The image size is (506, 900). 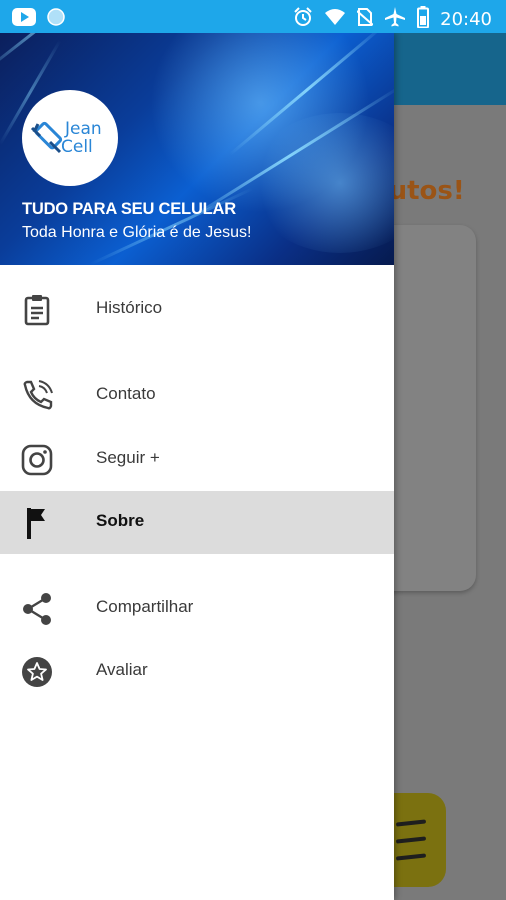 I want to click on wifi-icon, so click(x=335, y=19).